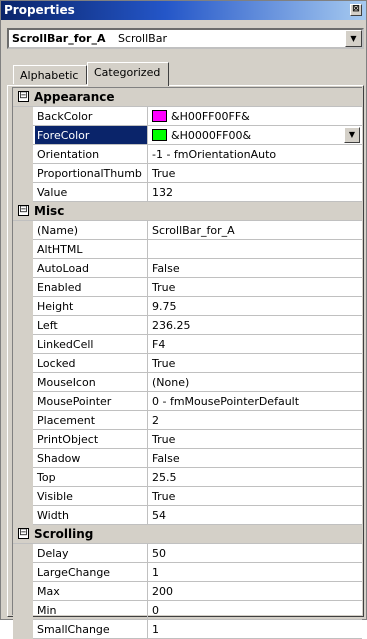  Describe the element at coordinates (91, 344) in the screenshot. I see `property-name: LinkedCell` at that location.